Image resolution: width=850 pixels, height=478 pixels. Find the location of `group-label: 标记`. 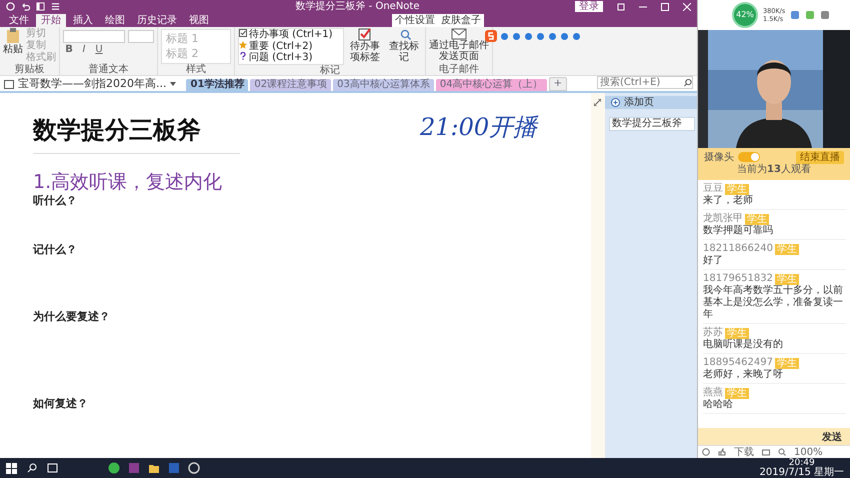

group-label: 标记 is located at coordinates (330, 70).